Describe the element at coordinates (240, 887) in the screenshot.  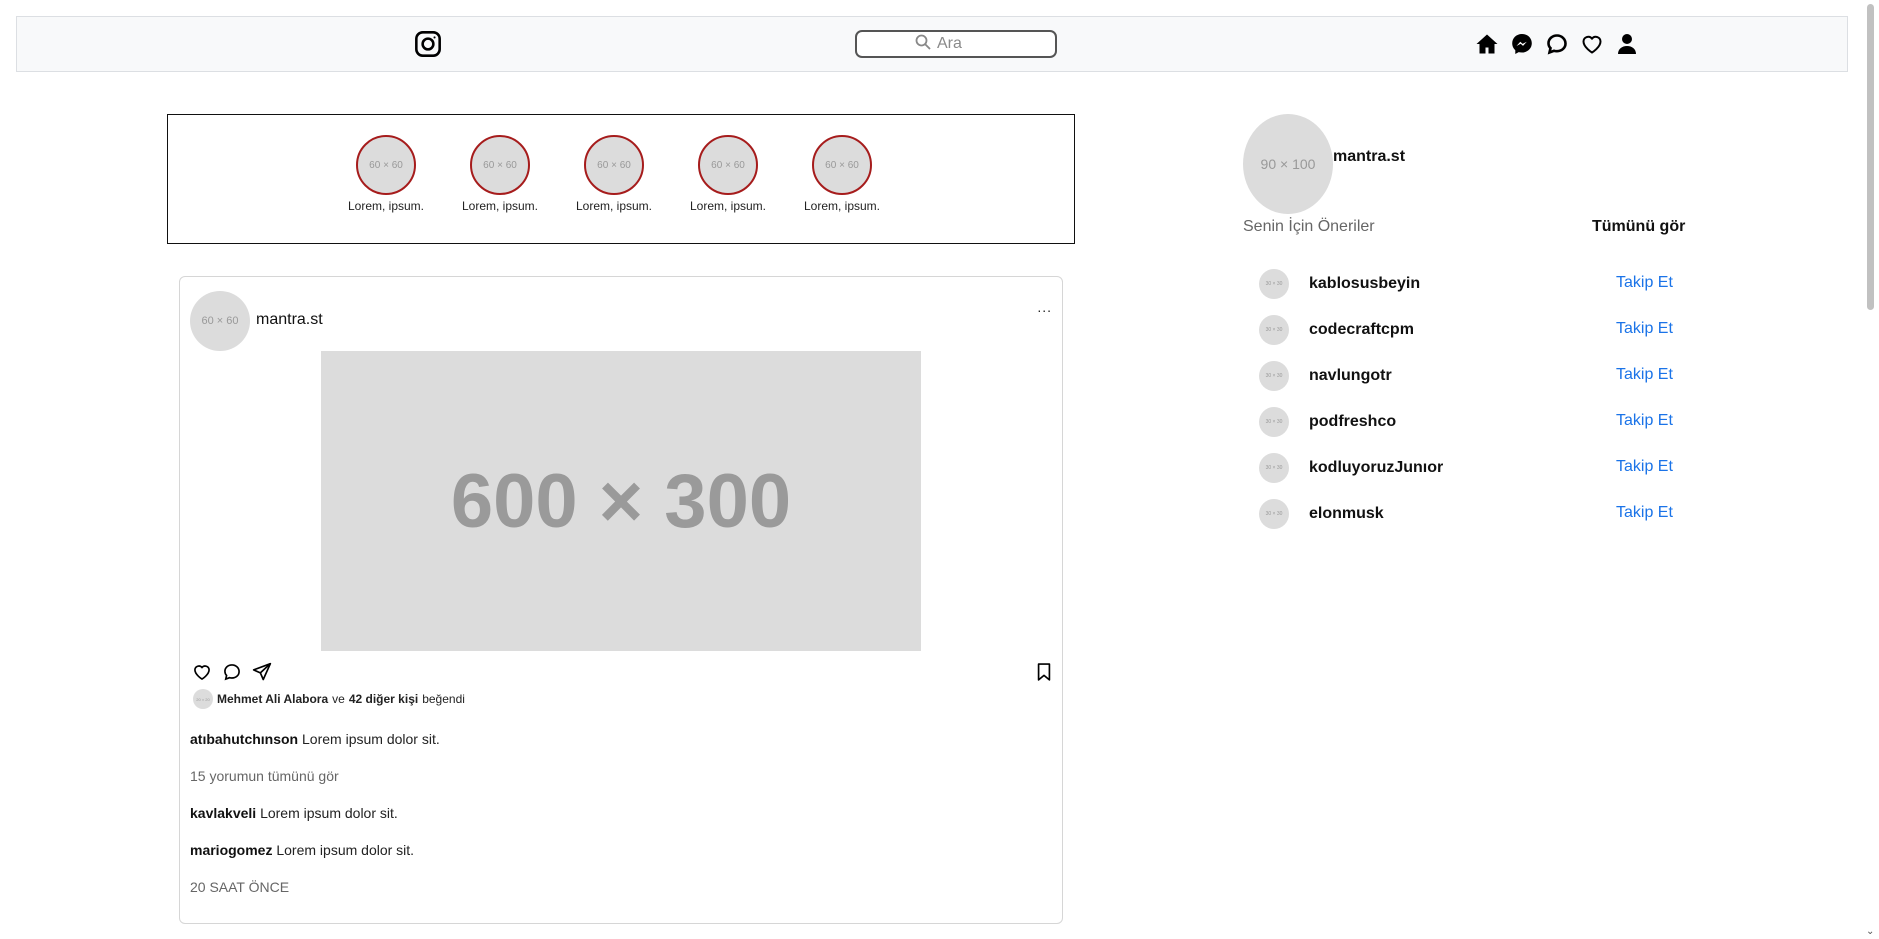
I see `post-timestamp: 20 SAAT ÖNCE` at that location.